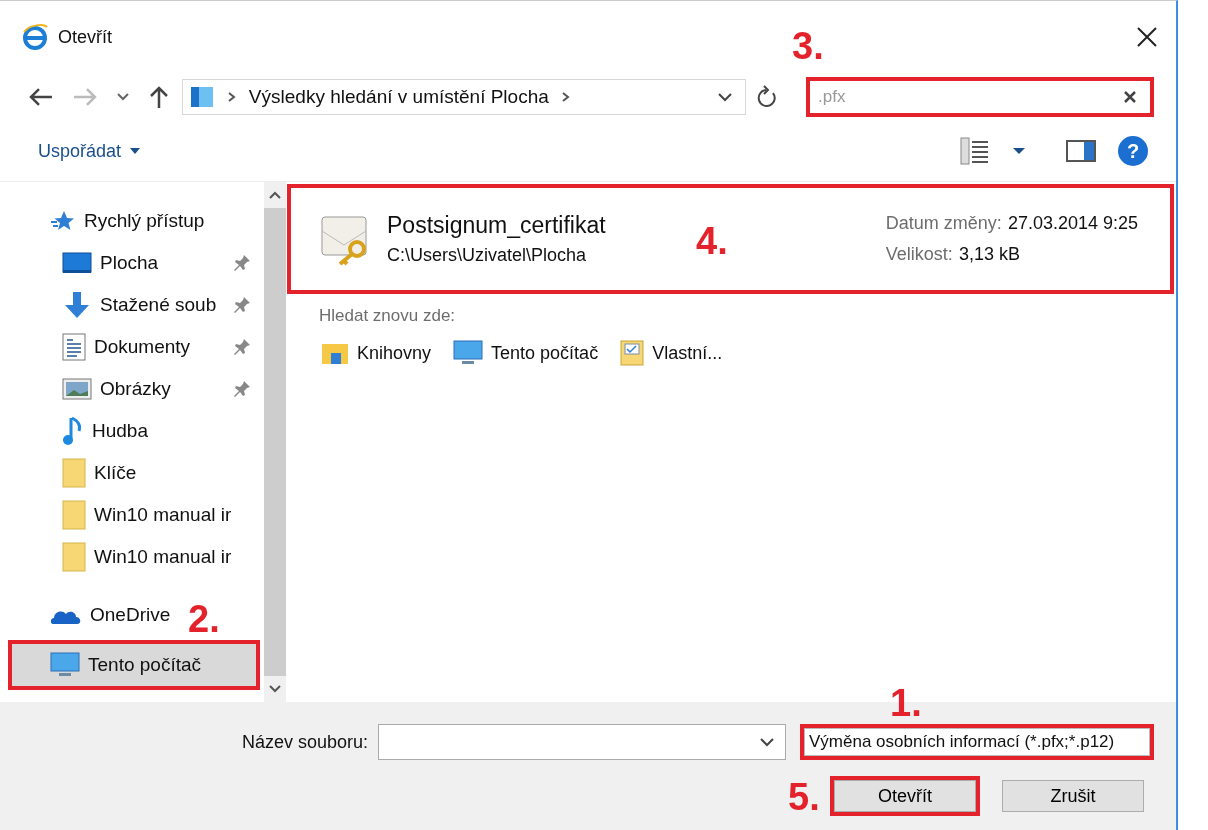 The image size is (1208, 830). I want to click on date-label: Datum změny:, so click(943, 223).